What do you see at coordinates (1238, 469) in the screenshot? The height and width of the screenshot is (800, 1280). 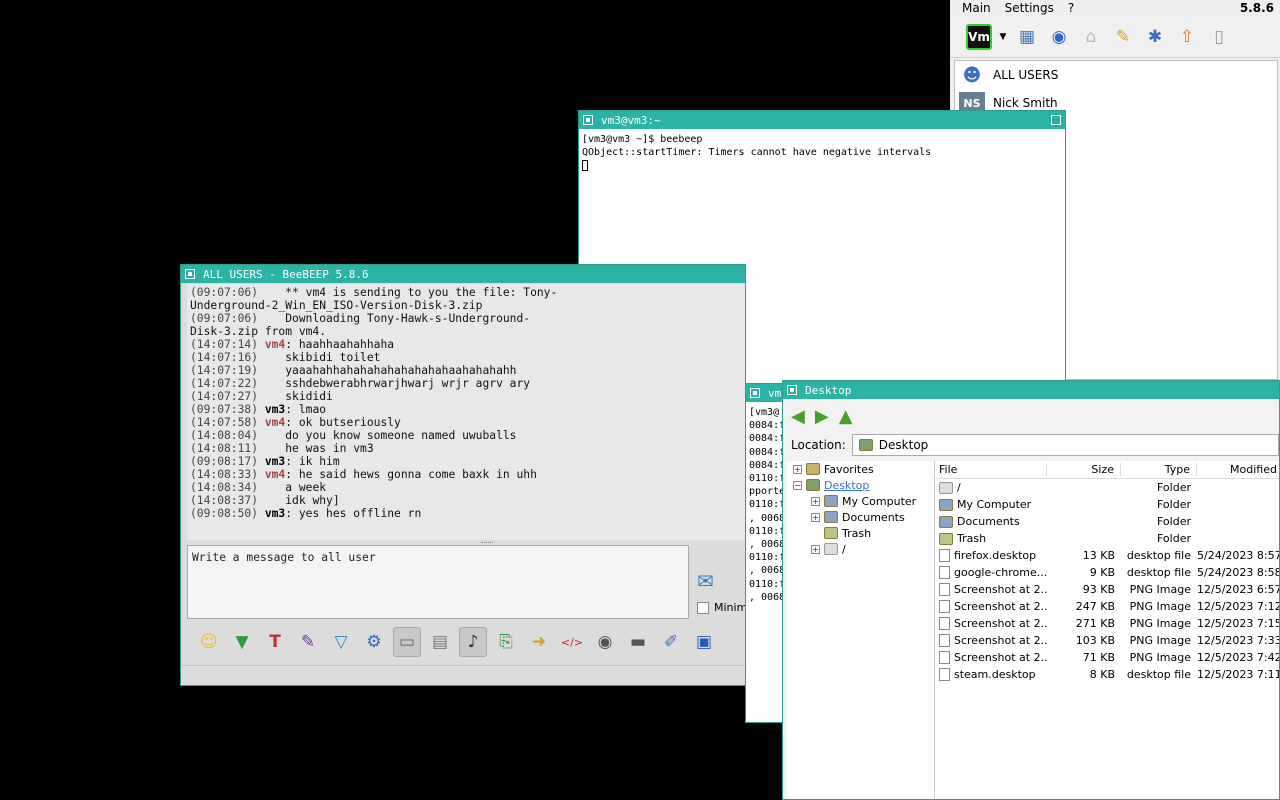 I see `column-modified: Modified` at bounding box center [1238, 469].